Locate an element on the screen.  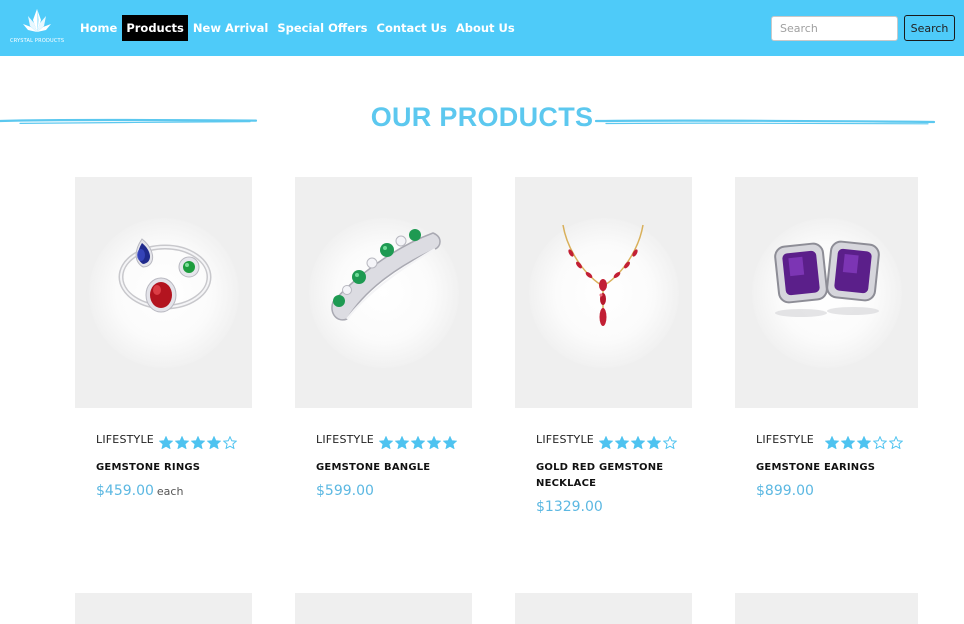
nav-about-us: About Us is located at coordinates (485, 28).